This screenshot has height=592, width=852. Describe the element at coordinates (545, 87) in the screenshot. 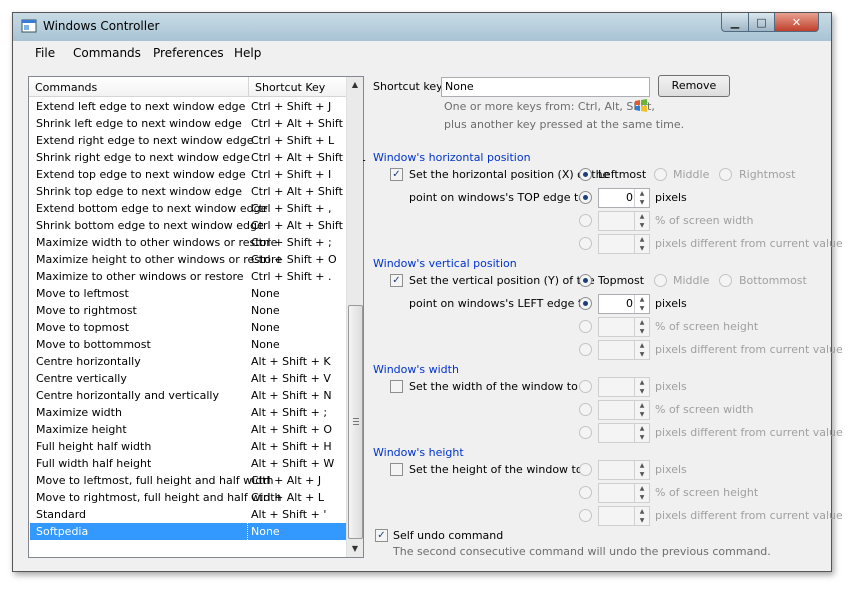

I see `shortcut-key-field: None` at that location.